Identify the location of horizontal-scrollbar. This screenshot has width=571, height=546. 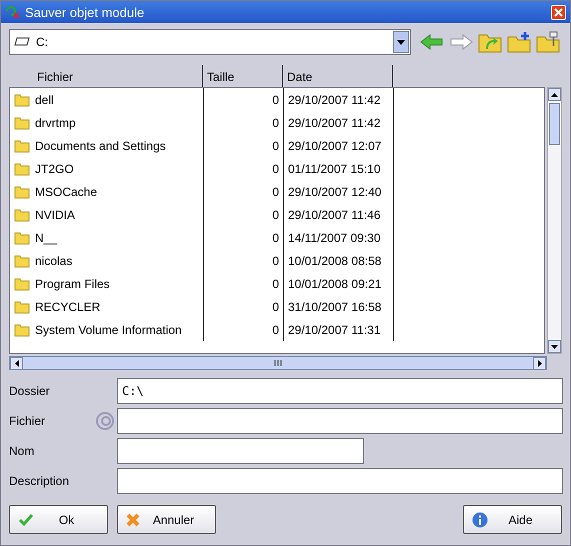
(278, 363).